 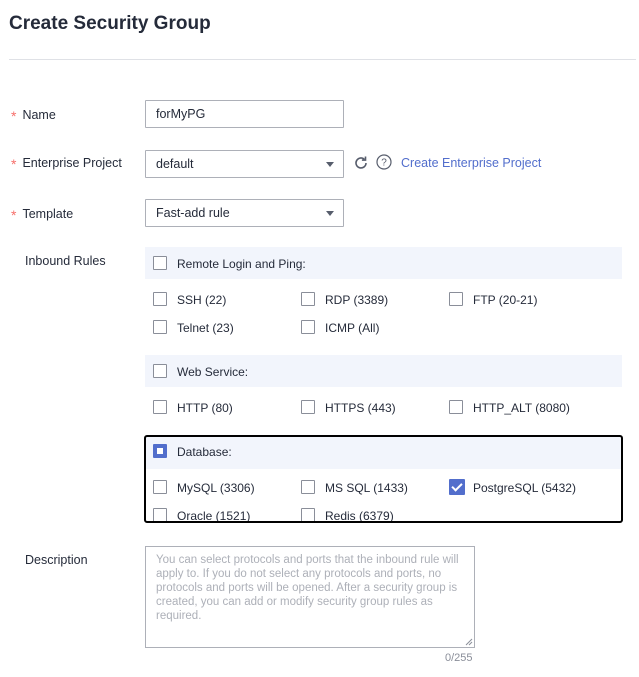 What do you see at coordinates (322, 59) in the screenshot?
I see `header-divider` at bounding box center [322, 59].